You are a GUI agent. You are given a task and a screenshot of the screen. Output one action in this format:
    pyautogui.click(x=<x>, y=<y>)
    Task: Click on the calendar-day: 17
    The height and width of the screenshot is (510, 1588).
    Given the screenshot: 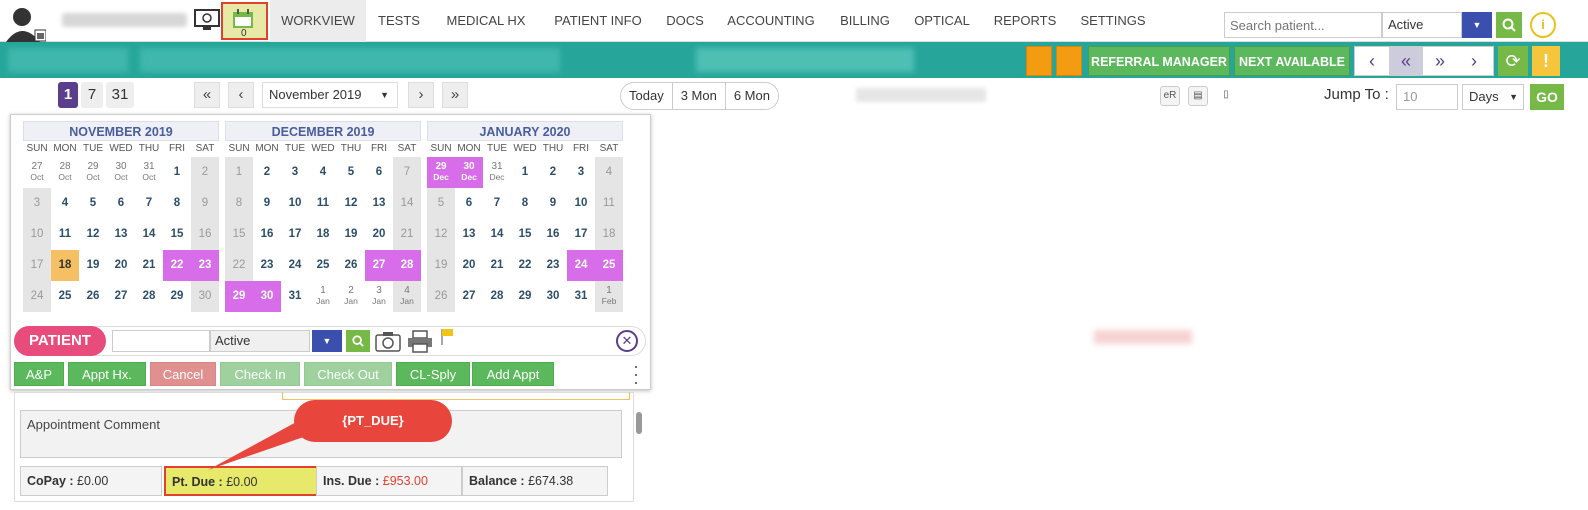 What is the action you would take?
    pyautogui.click(x=581, y=234)
    